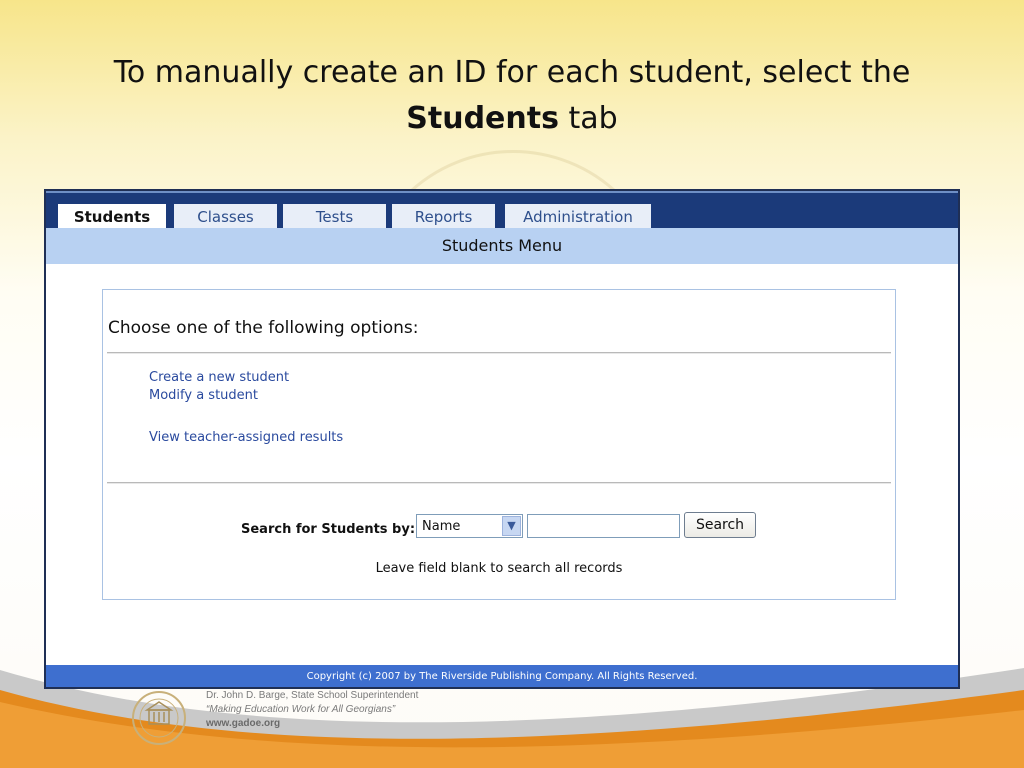 The height and width of the screenshot is (768, 1024). What do you see at coordinates (203, 395) in the screenshot?
I see `modify-student-link: Modify a student` at bounding box center [203, 395].